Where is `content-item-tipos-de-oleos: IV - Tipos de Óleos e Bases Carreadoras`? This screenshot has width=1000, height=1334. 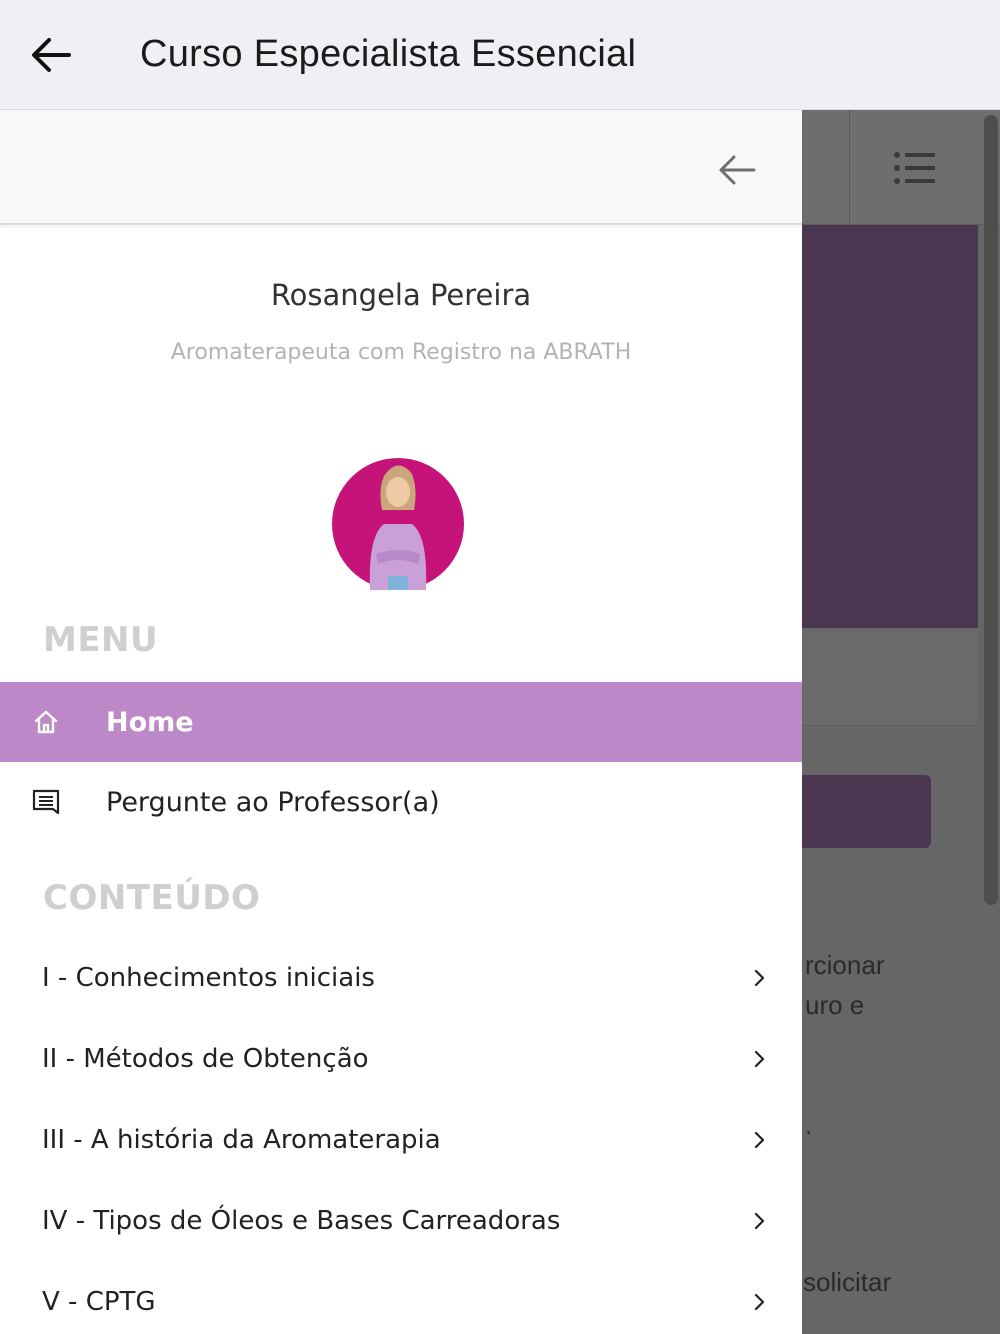 content-item-tipos-de-oleos: IV - Tipos de Óleos e Bases Carreadoras is located at coordinates (401, 1221).